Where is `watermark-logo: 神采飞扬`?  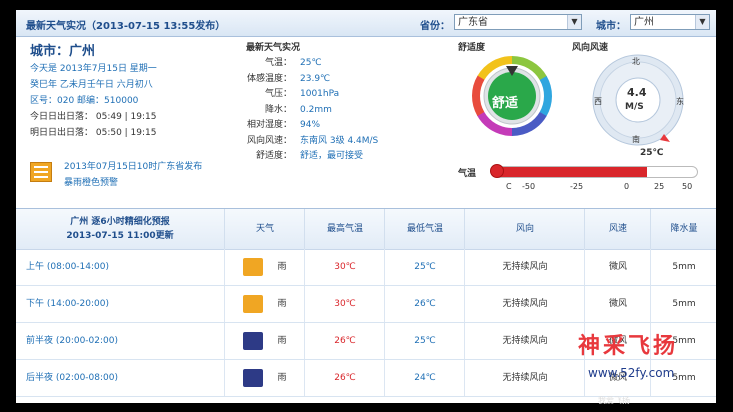 watermark-logo: 神采飞扬 is located at coordinates (628, 346).